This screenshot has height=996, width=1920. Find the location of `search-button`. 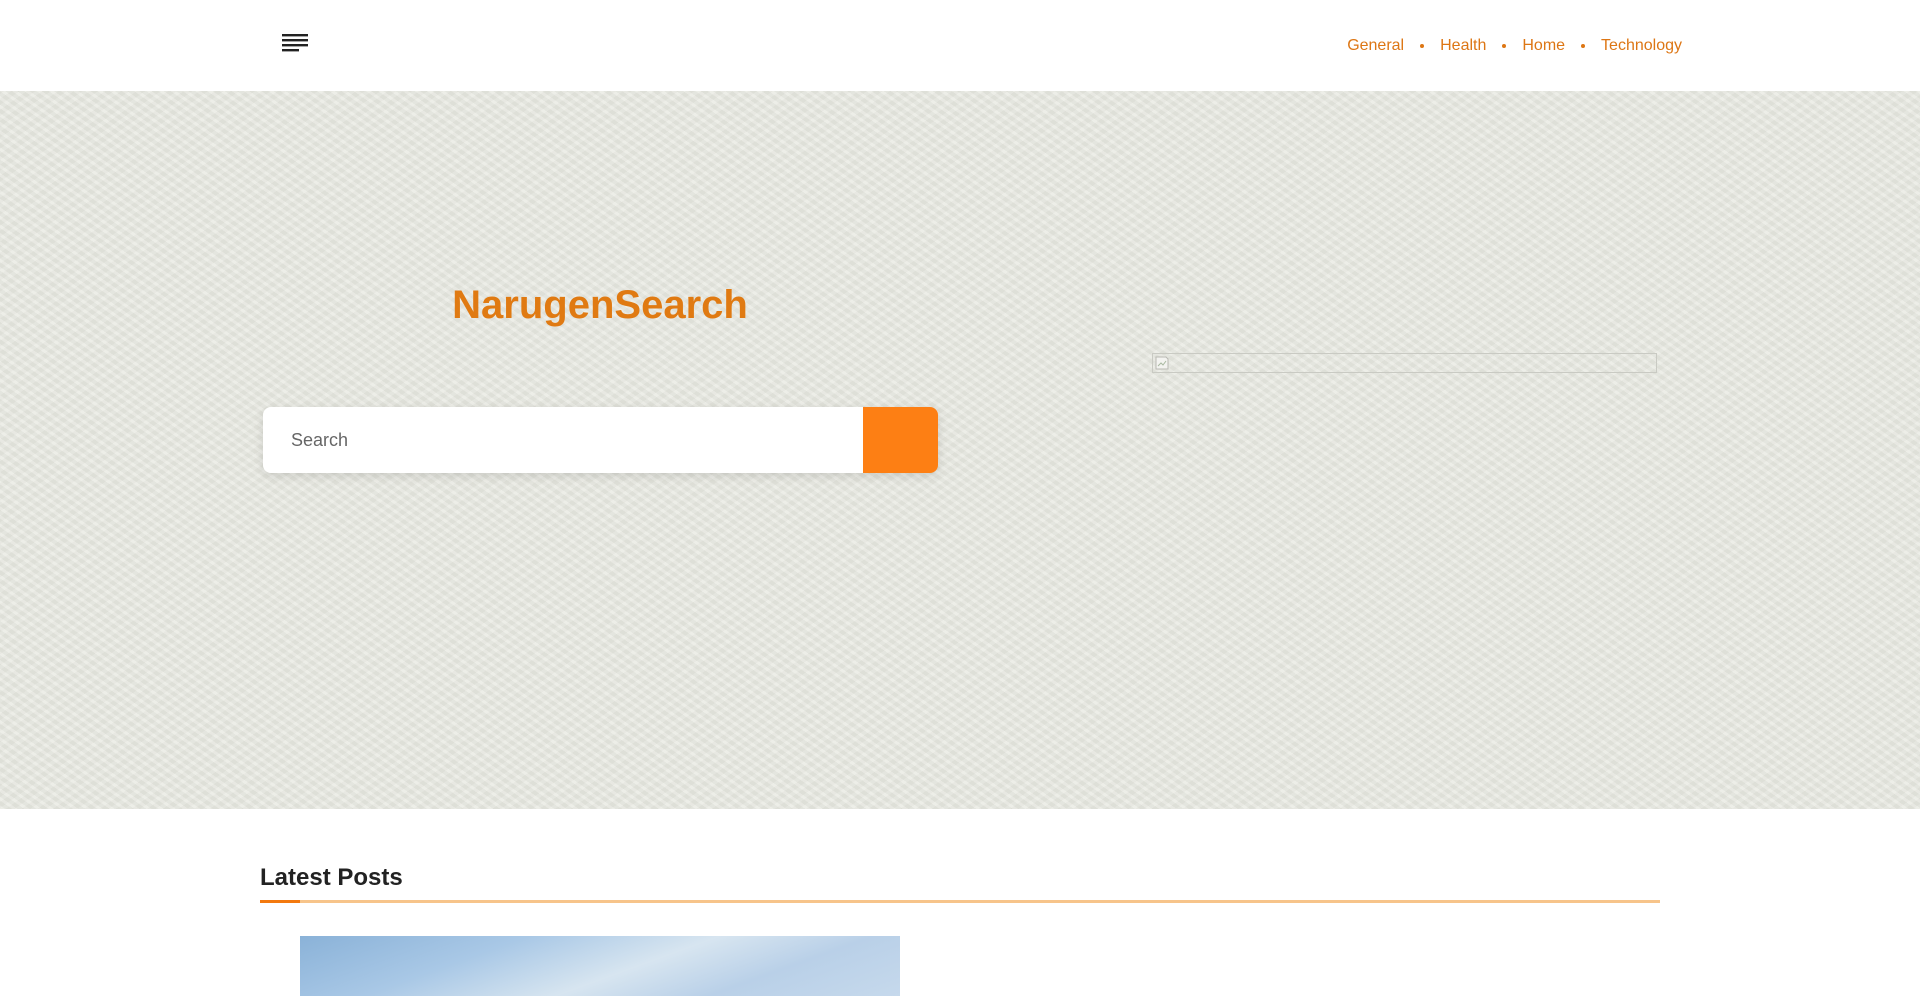

search-button is located at coordinates (900, 440).